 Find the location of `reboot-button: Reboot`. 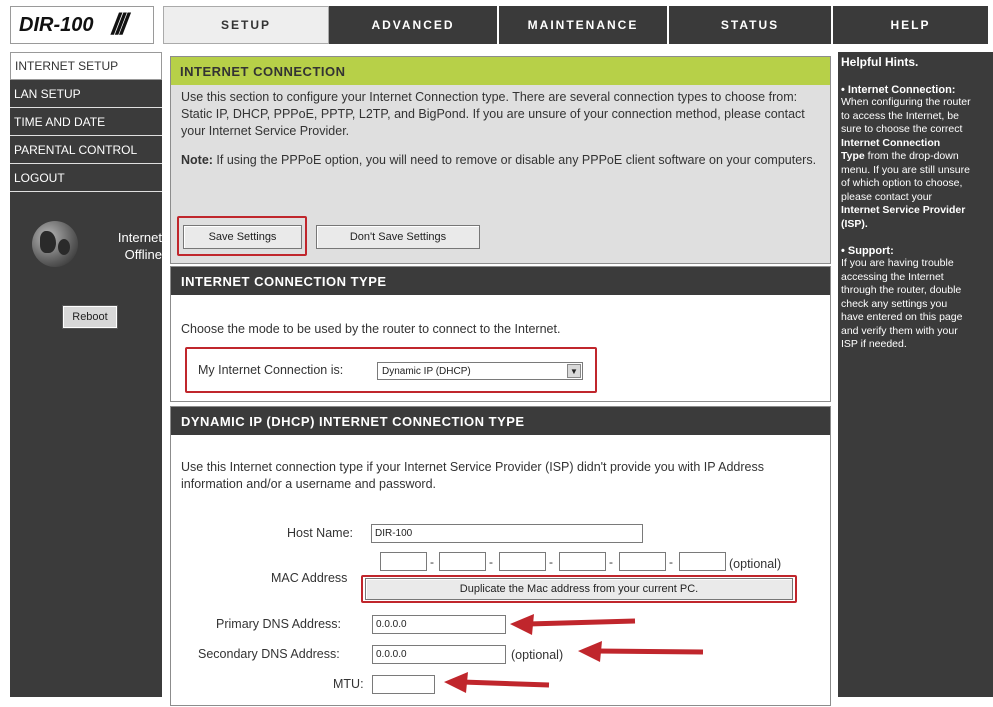

reboot-button: Reboot is located at coordinates (90, 317).